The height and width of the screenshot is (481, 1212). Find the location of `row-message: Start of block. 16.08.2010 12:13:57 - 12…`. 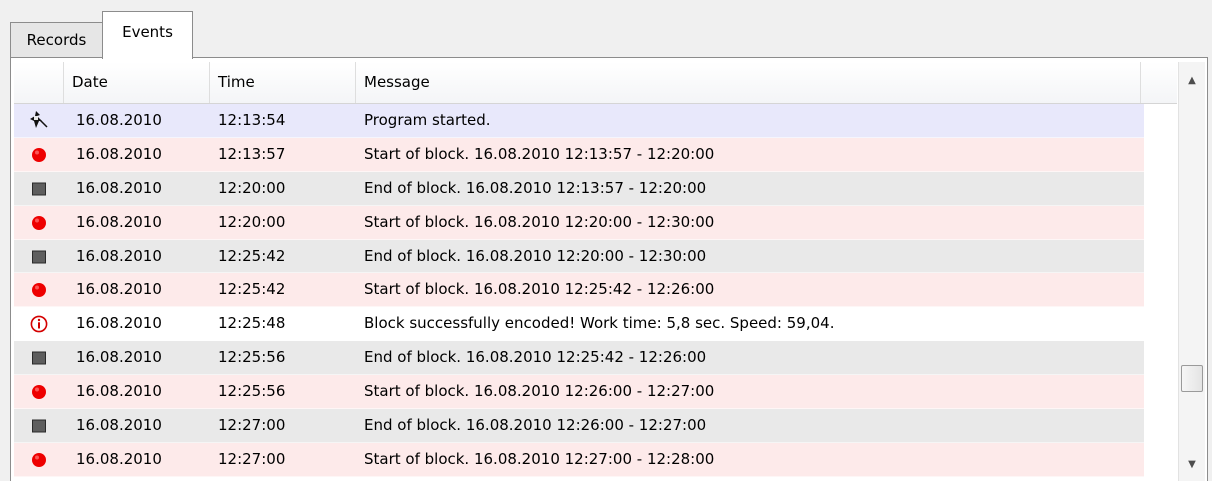

row-message: Start of block. 16.08.2010 12:13:57 - 12… is located at coordinates (539, 153).